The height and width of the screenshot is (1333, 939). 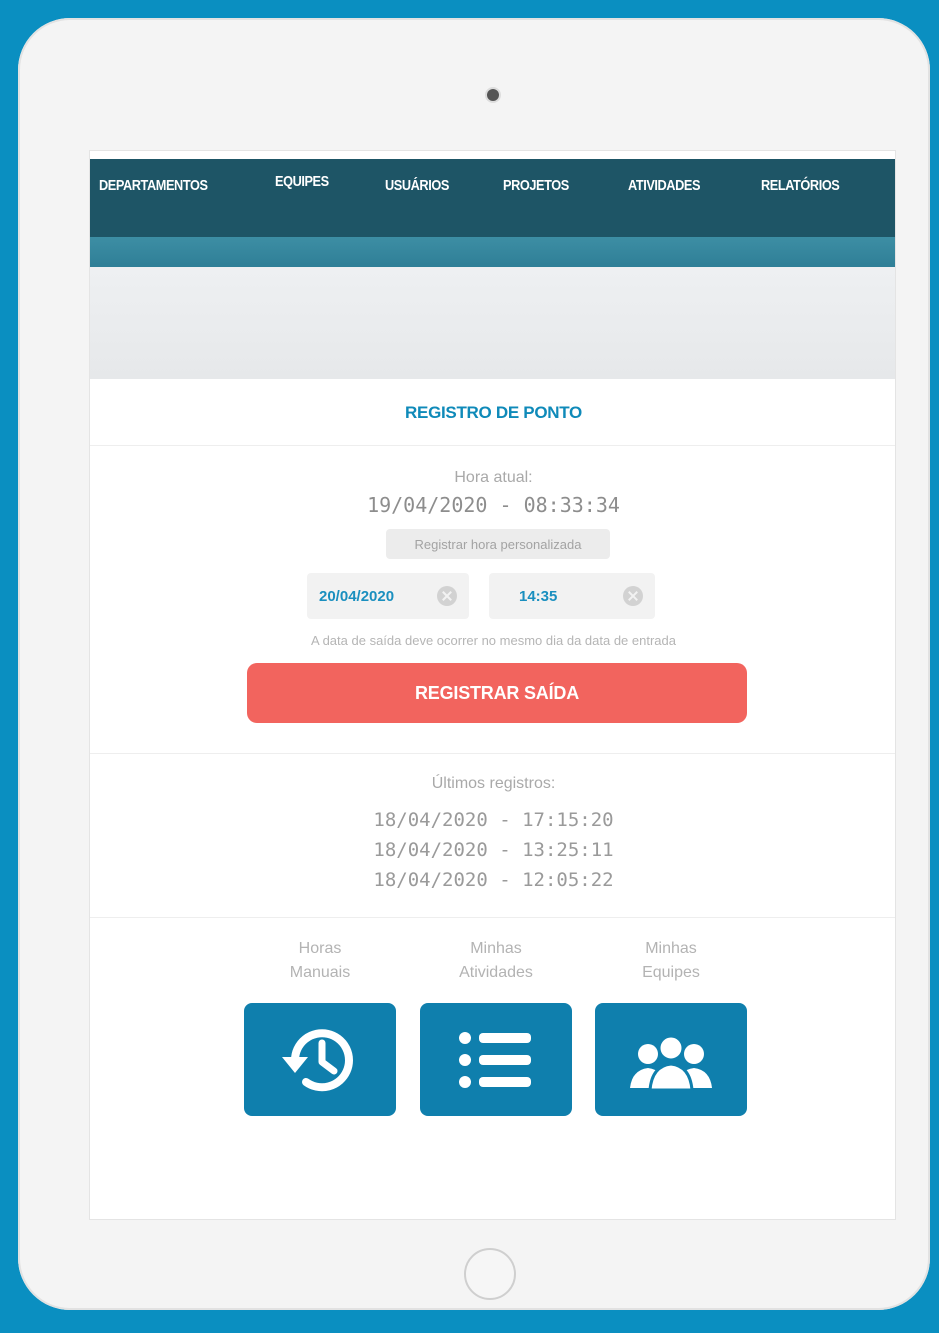 I want to click on list-icon, so click(x=495, y=1059).